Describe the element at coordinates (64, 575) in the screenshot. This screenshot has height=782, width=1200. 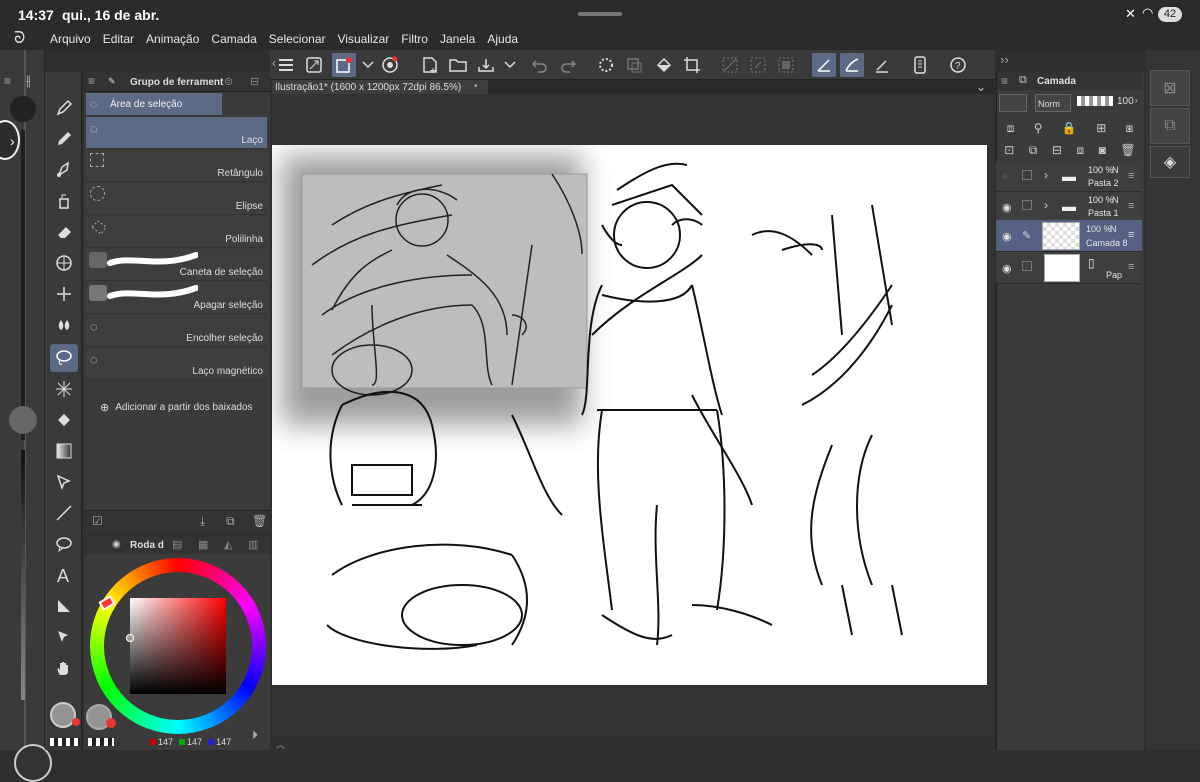
I see `text-tool-icon: A` at that location.